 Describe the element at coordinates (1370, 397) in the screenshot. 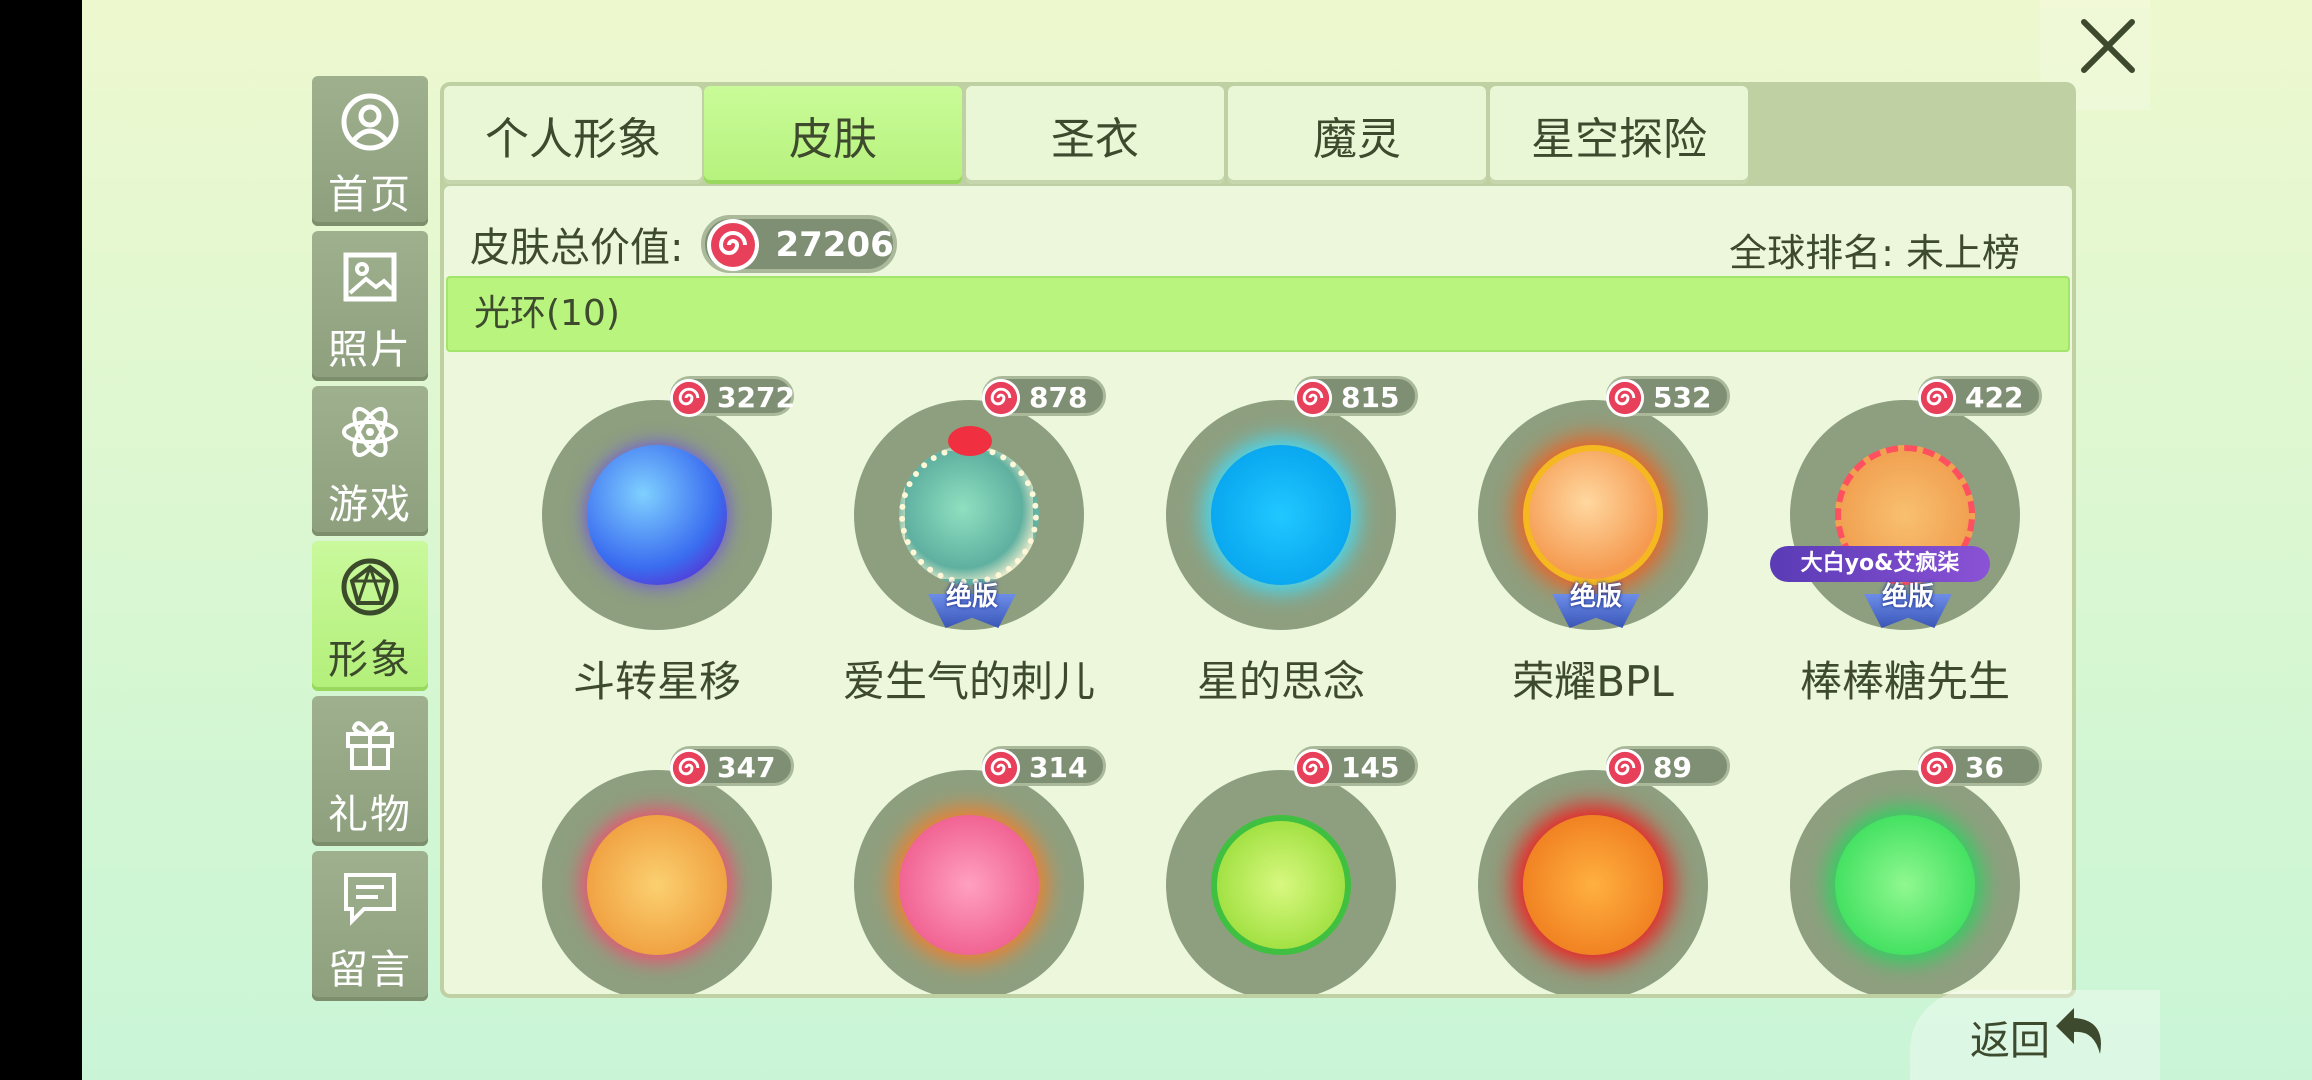

I see `item-price: 815` at that location.